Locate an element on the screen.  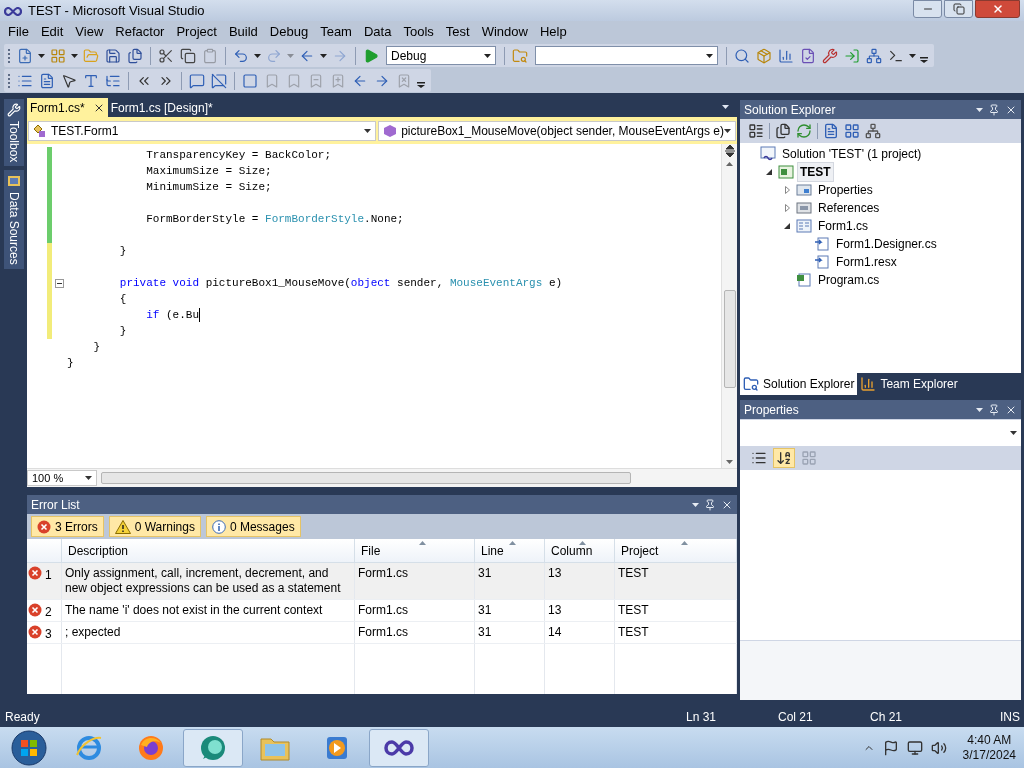
tree-item: Solution 'TEST' (1 project) is located at coordinates (852, 154).